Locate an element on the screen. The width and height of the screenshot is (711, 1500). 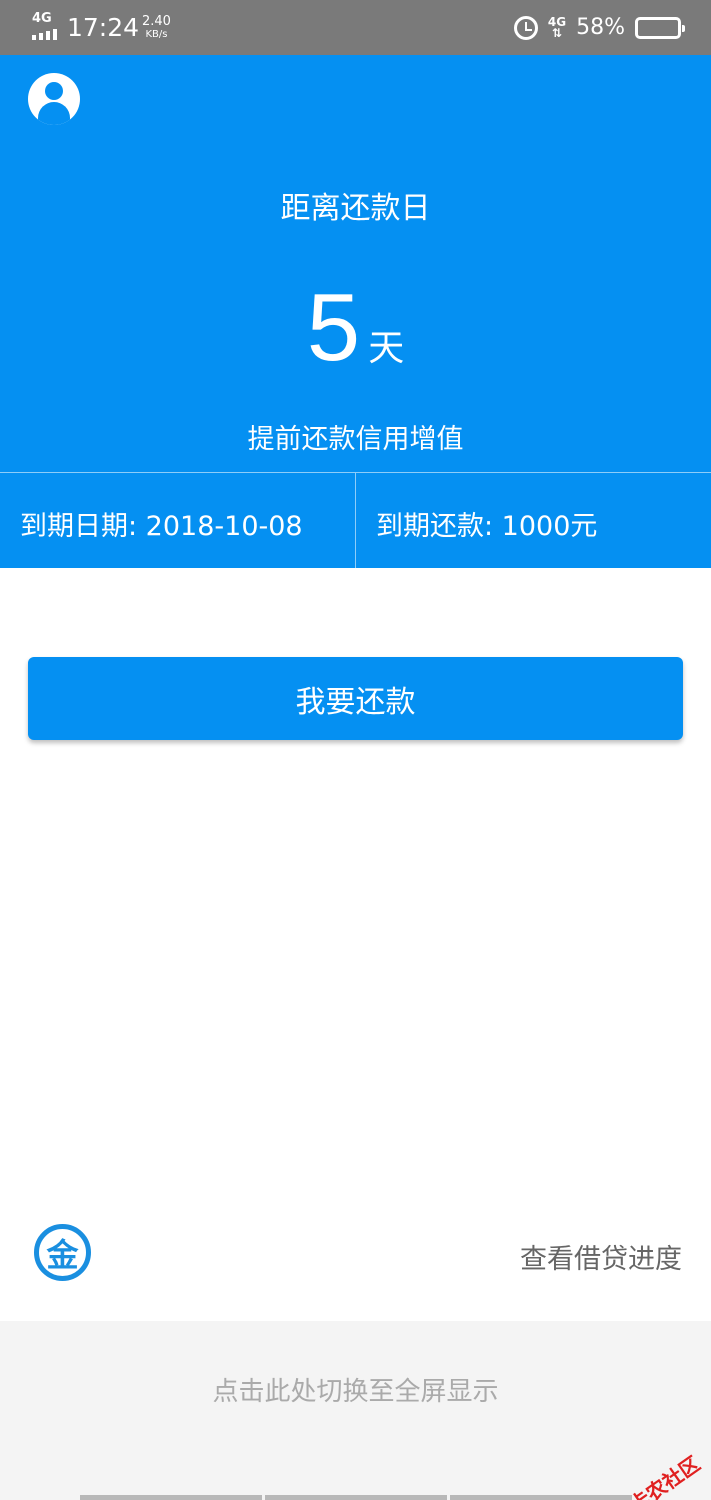
speed-value: 2.40 is located at coordinates (156, 21).